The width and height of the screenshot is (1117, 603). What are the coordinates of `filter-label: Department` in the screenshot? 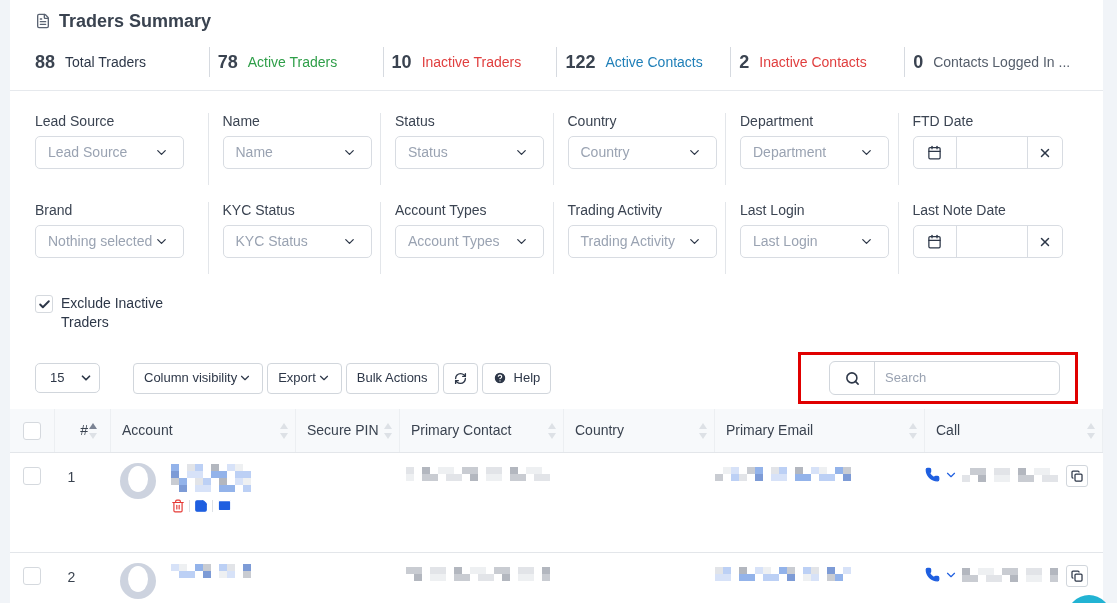 It's located at (777, 121).